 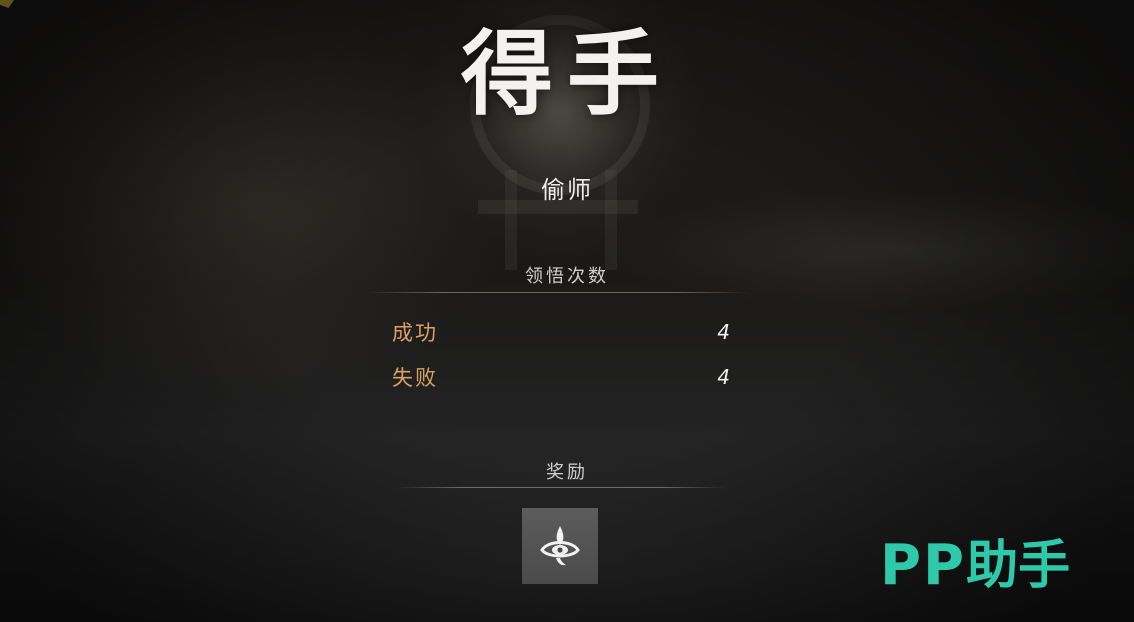 What do you see at coordinates (723, 377) in the screenshot?
I see `stat-value-failure: 4` at bounding box center [723, 377].